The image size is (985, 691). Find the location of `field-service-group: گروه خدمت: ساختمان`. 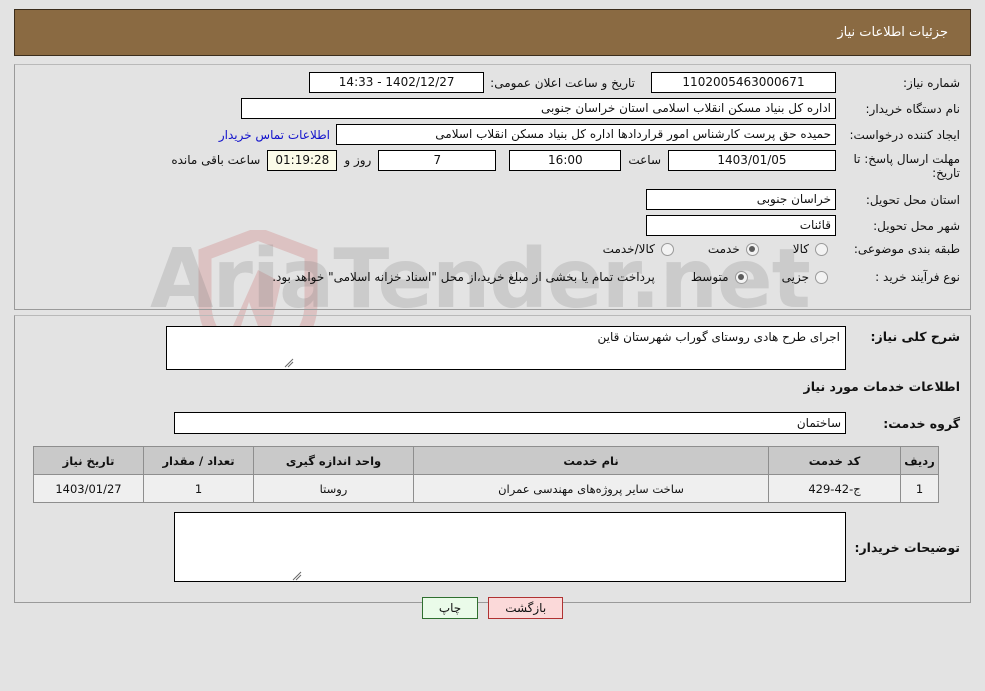

field-service-group: گروه خدمت: ساختمان is located at coordinates (567, 423).